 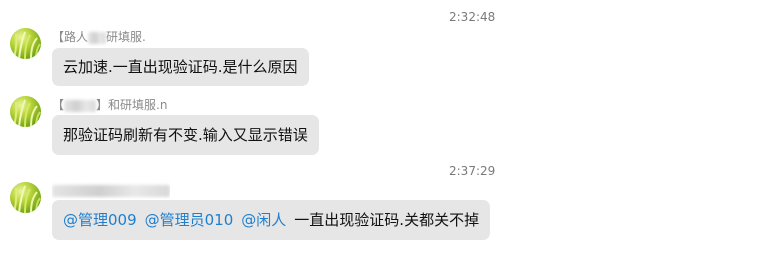 I want to click on sender-name: 【路人 研填服., so click(x=99, y=37).